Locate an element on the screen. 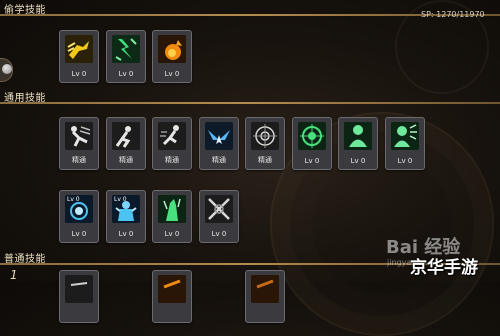 This screenshot has height=336, width=500. skill-card-common-6: Lv 0 is located at coordinates (312, 143).